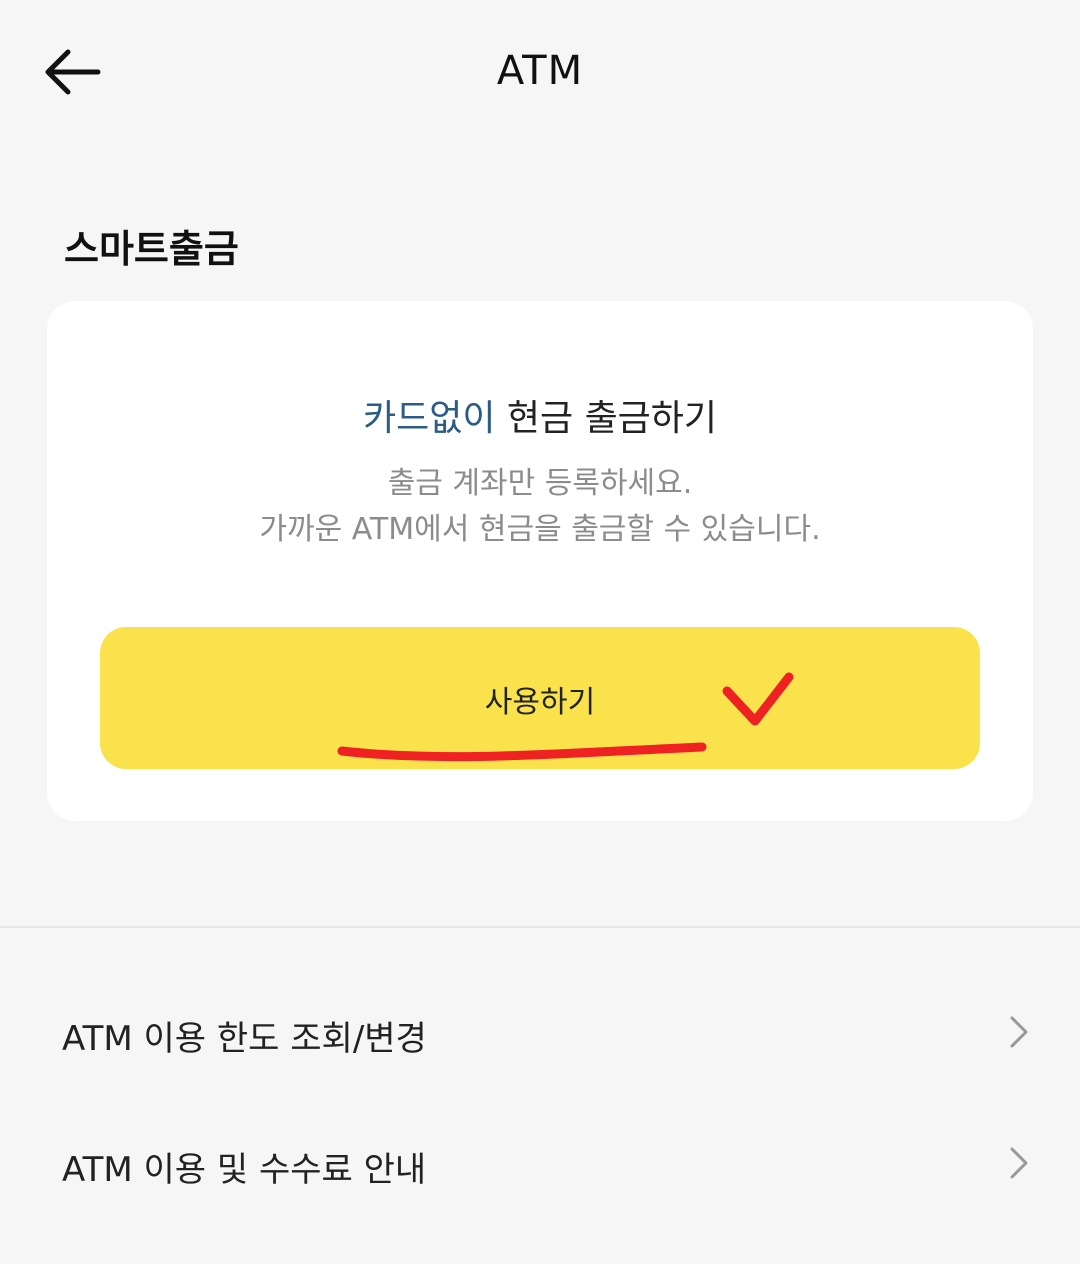 The image size is (1080, 1264). What do you see at coordinates (244, 1170) in the screenshot?
I see `menu-item-label: ATM 이용 및 수수료 안내` at bounding box center [244, 1170].